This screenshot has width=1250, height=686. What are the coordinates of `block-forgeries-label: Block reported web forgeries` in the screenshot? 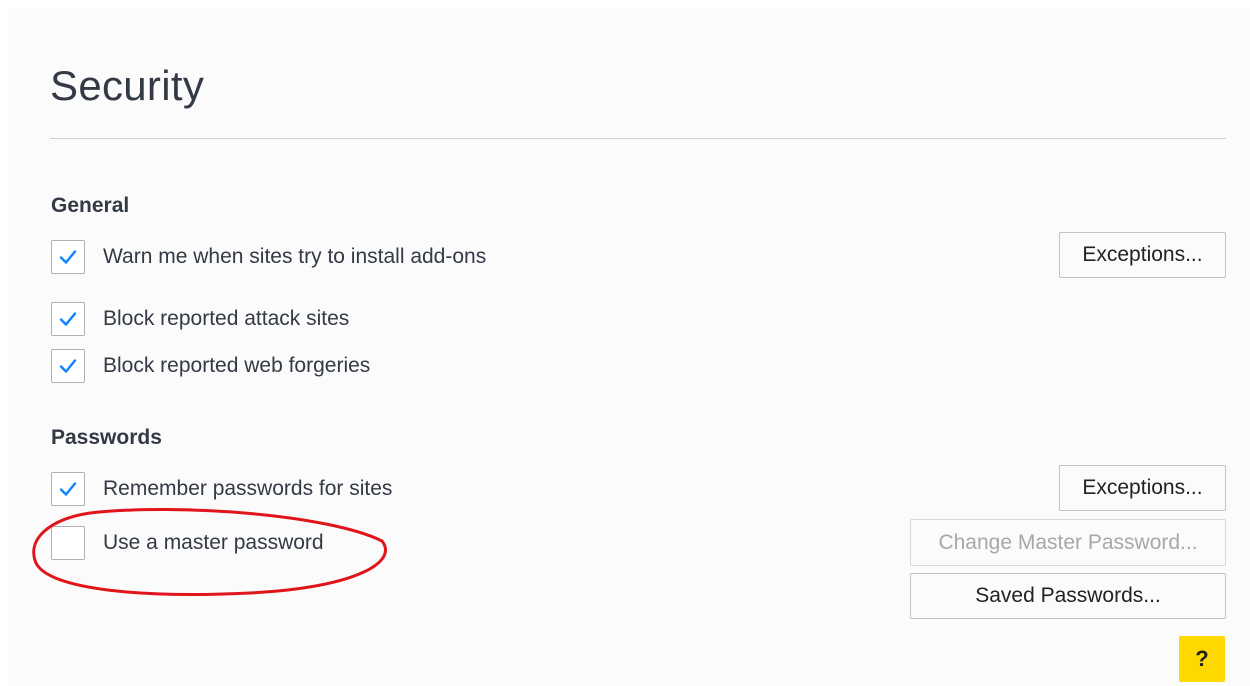 It's located at (237, 365).